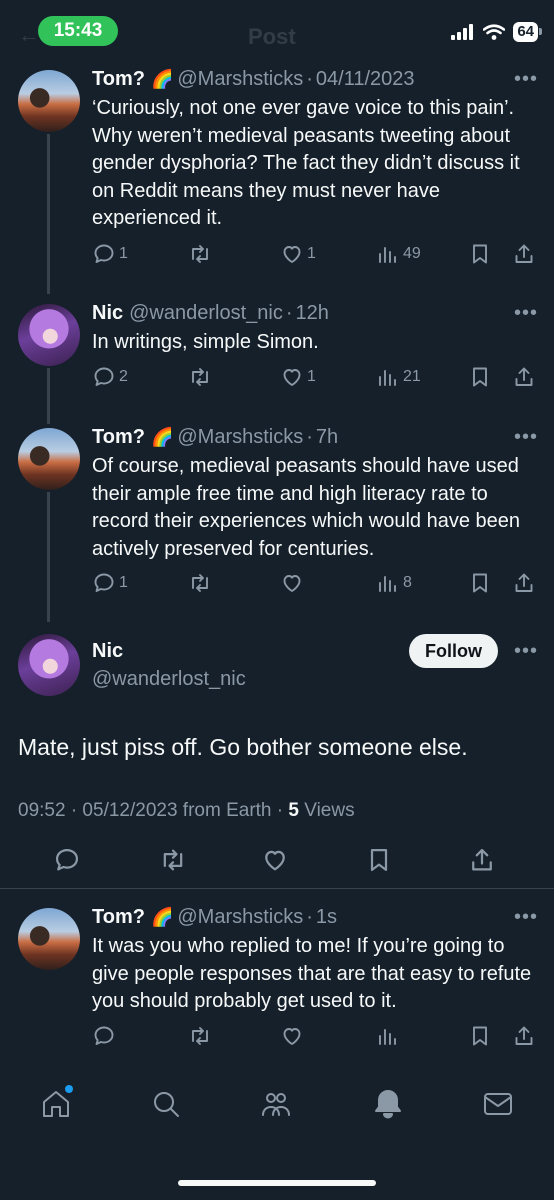 The width and height of the screenshot is (554, 1200). Describe the element at coordinates (388, 1036) in the screenshot. I see `views-button` at that location.